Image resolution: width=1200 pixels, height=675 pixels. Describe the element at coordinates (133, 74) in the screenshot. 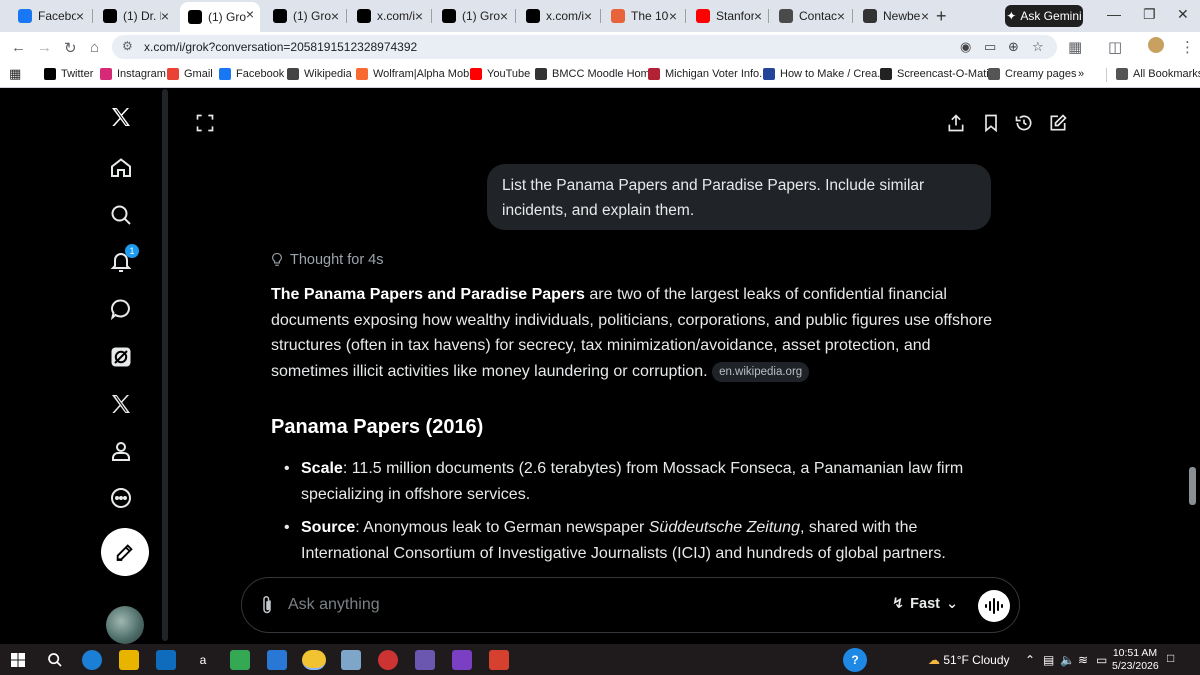

I see `bookmark-item: Instagram` at that location.